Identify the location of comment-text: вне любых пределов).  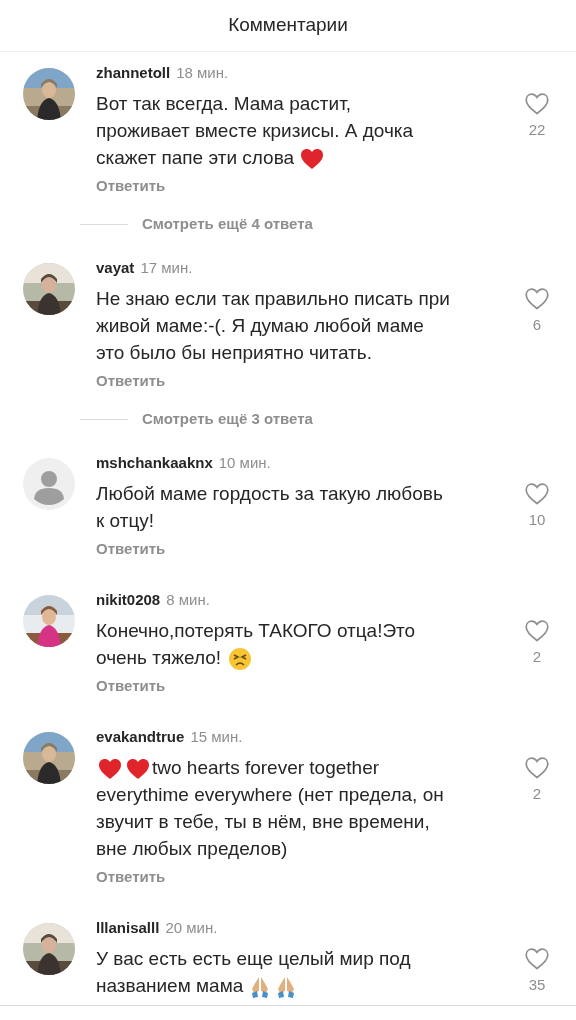
(192, 849).